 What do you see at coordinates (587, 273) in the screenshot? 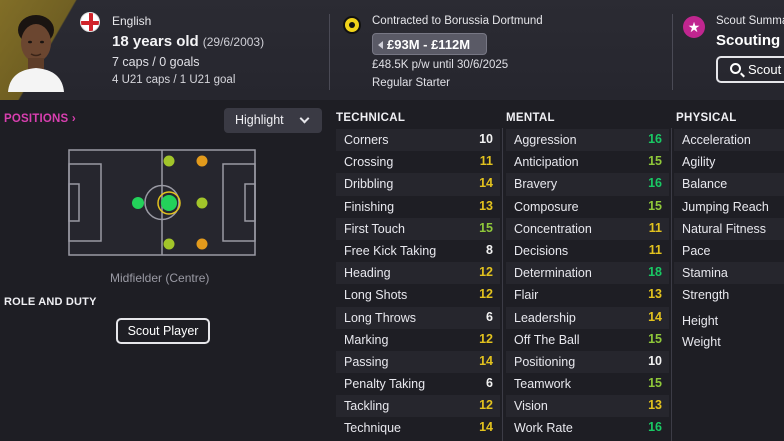
I see `attribute-row: Determination 18` at bounding box center [587, 273].